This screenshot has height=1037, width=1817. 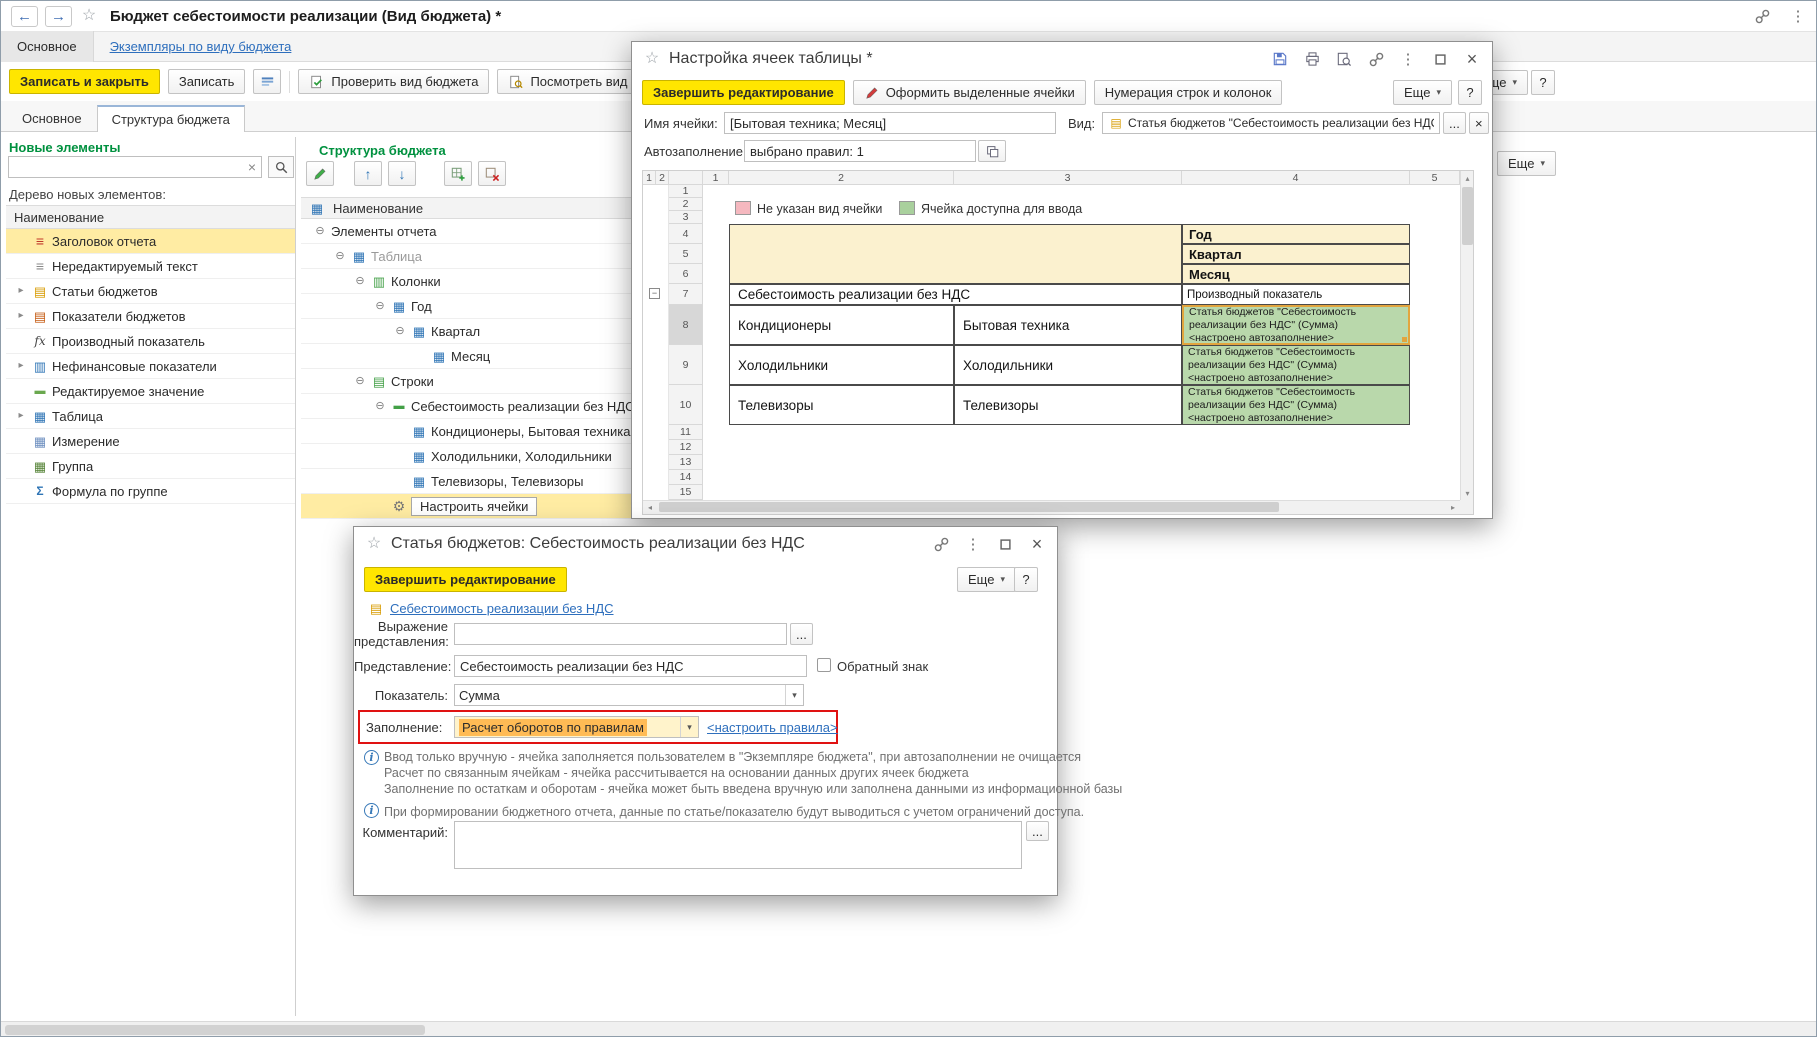 What do you see at coordinates (170, 118) in the screenshot?
I see `tab-structure: Структура бюджета` at bounding box center [170, 118].